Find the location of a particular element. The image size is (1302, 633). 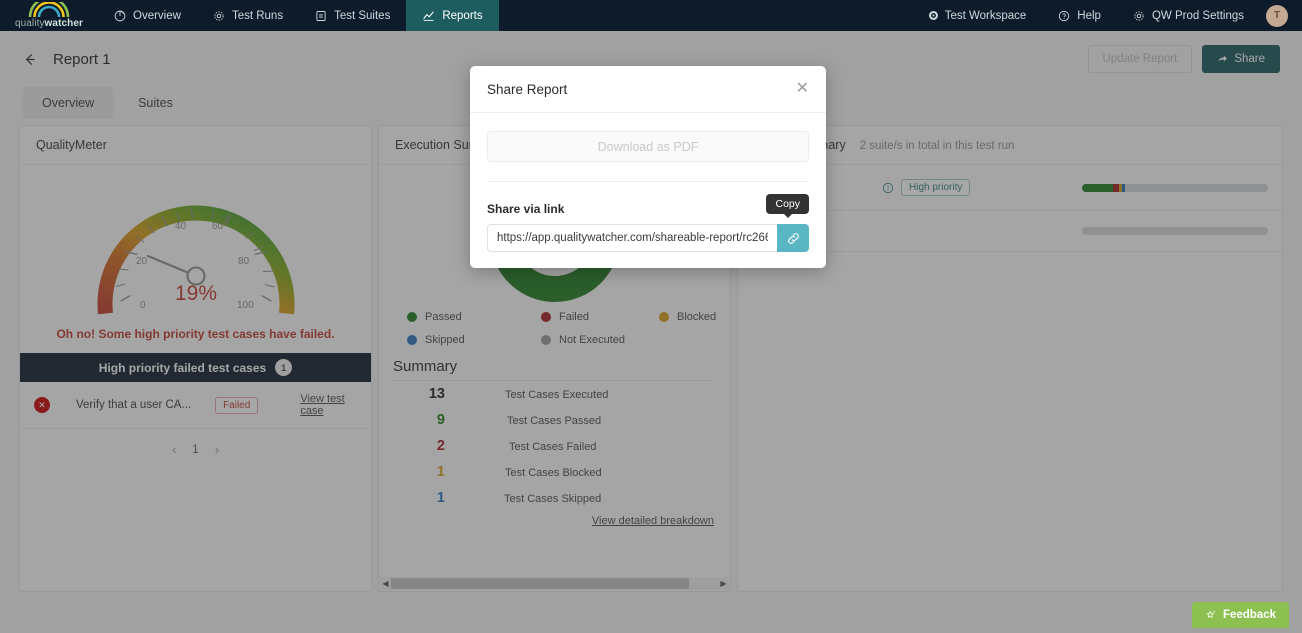

download-pdf-button: Download as PDF is located at coordinates (648, 146).